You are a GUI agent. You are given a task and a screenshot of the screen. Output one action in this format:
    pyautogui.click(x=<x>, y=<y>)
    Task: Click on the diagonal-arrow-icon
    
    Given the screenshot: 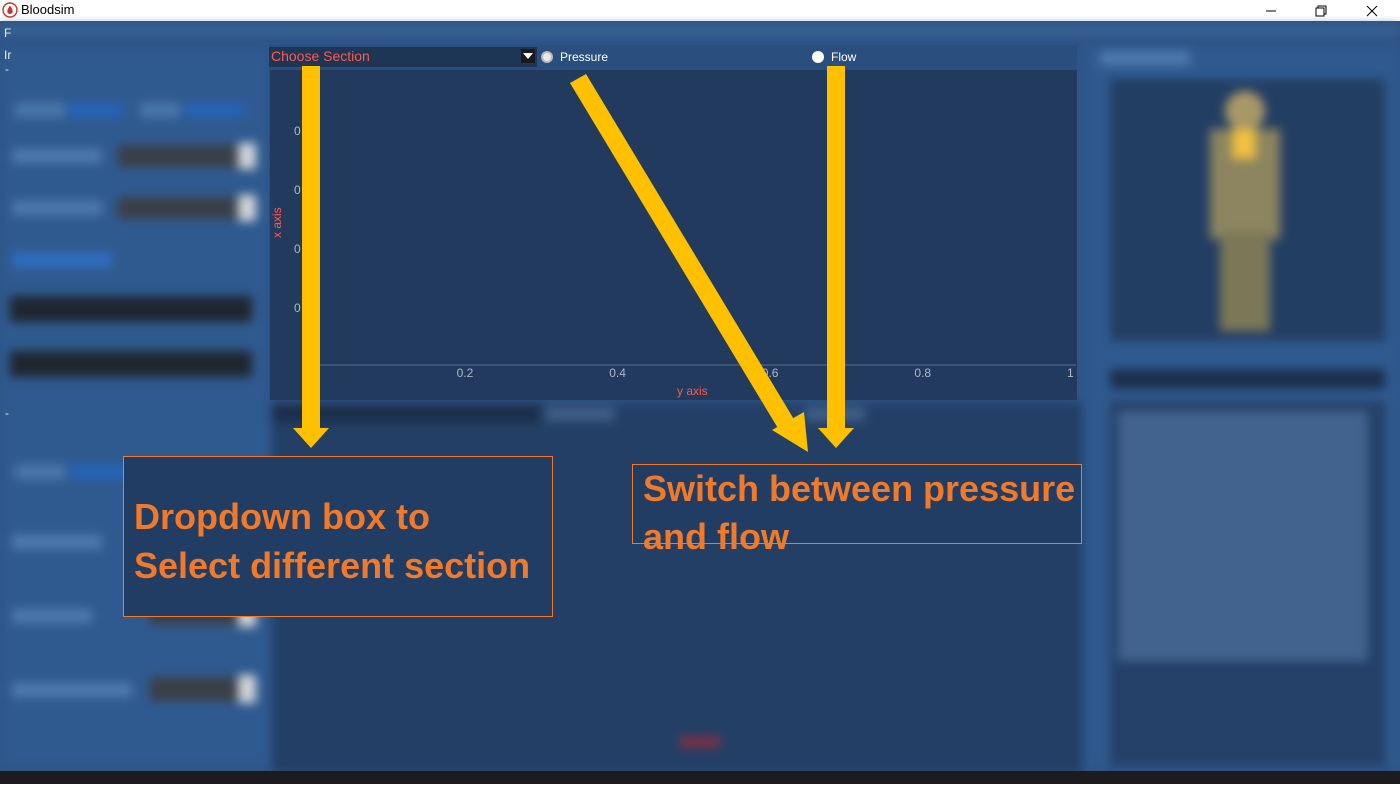 What is the action you would take?
    pyautogui.click(x=689, y=263)
    